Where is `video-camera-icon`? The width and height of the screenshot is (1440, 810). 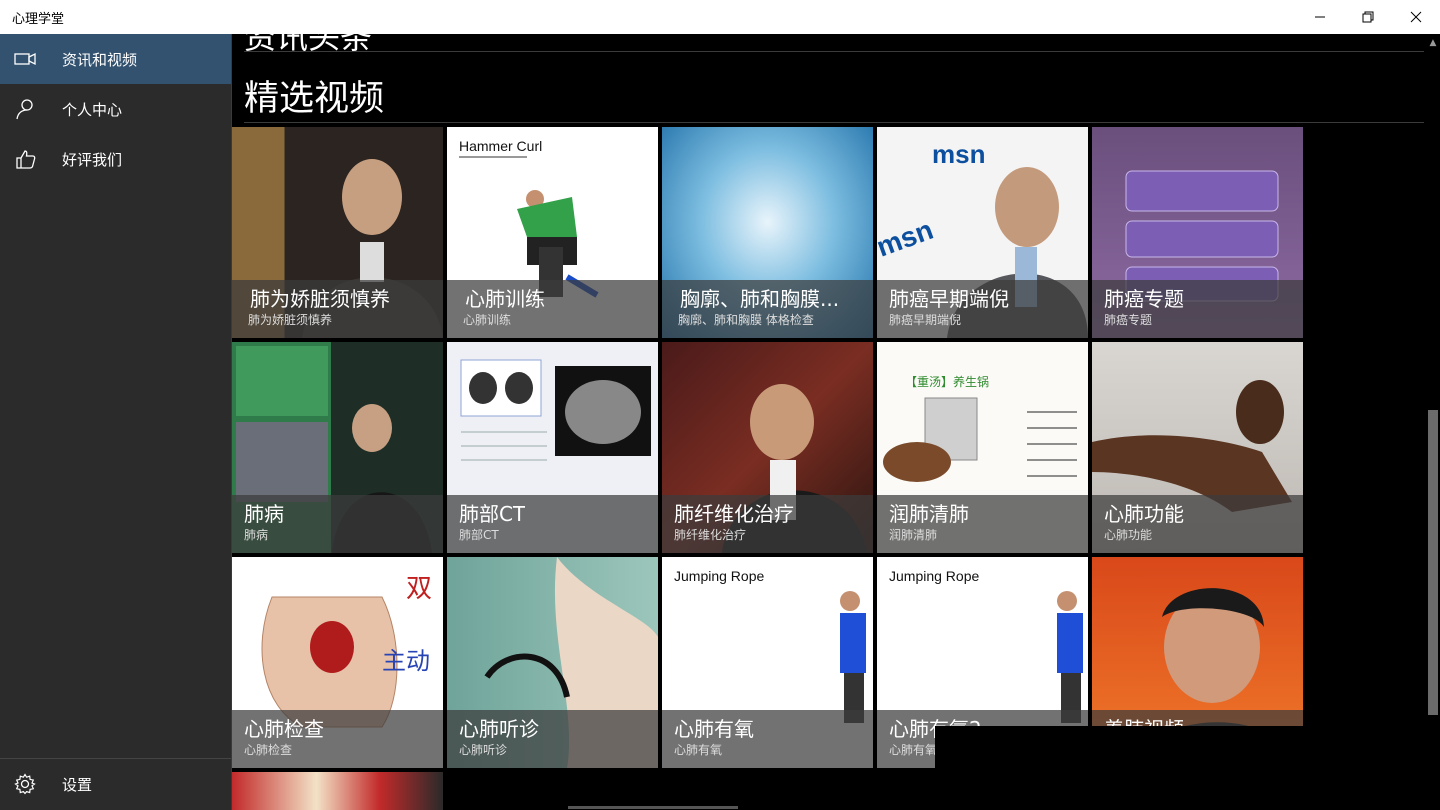 video-camera-icon is located at coordinates (25, 59).